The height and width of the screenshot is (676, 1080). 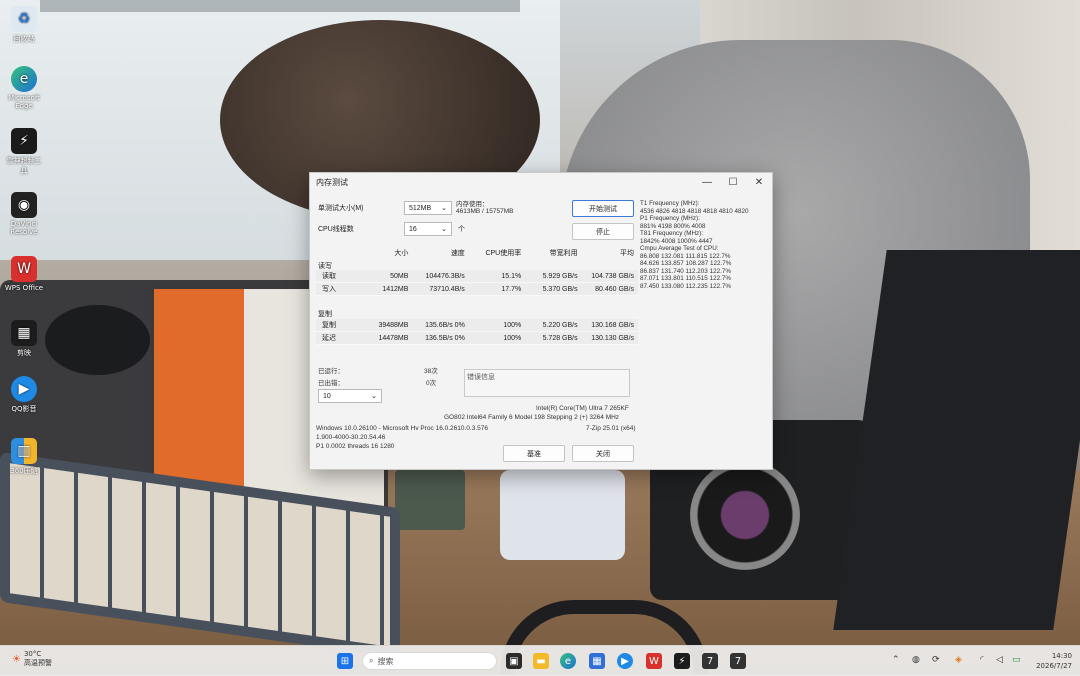 What do you see at coordinates (24, 333) in the screenshot?
I see `video-editor-icon: ▦` at bounding box center [24, 333].